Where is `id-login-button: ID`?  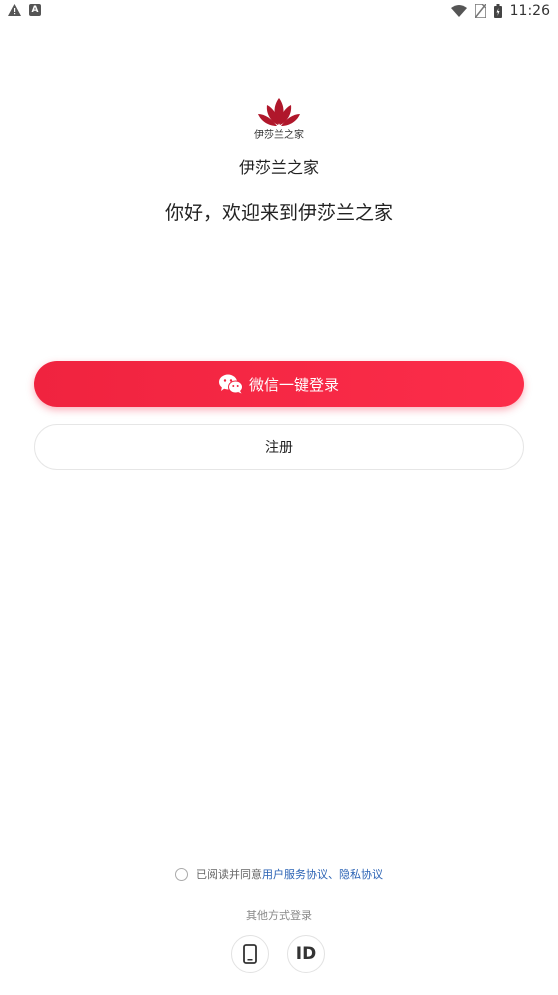 id-login-button: ID is located at coordinates (306, 954).